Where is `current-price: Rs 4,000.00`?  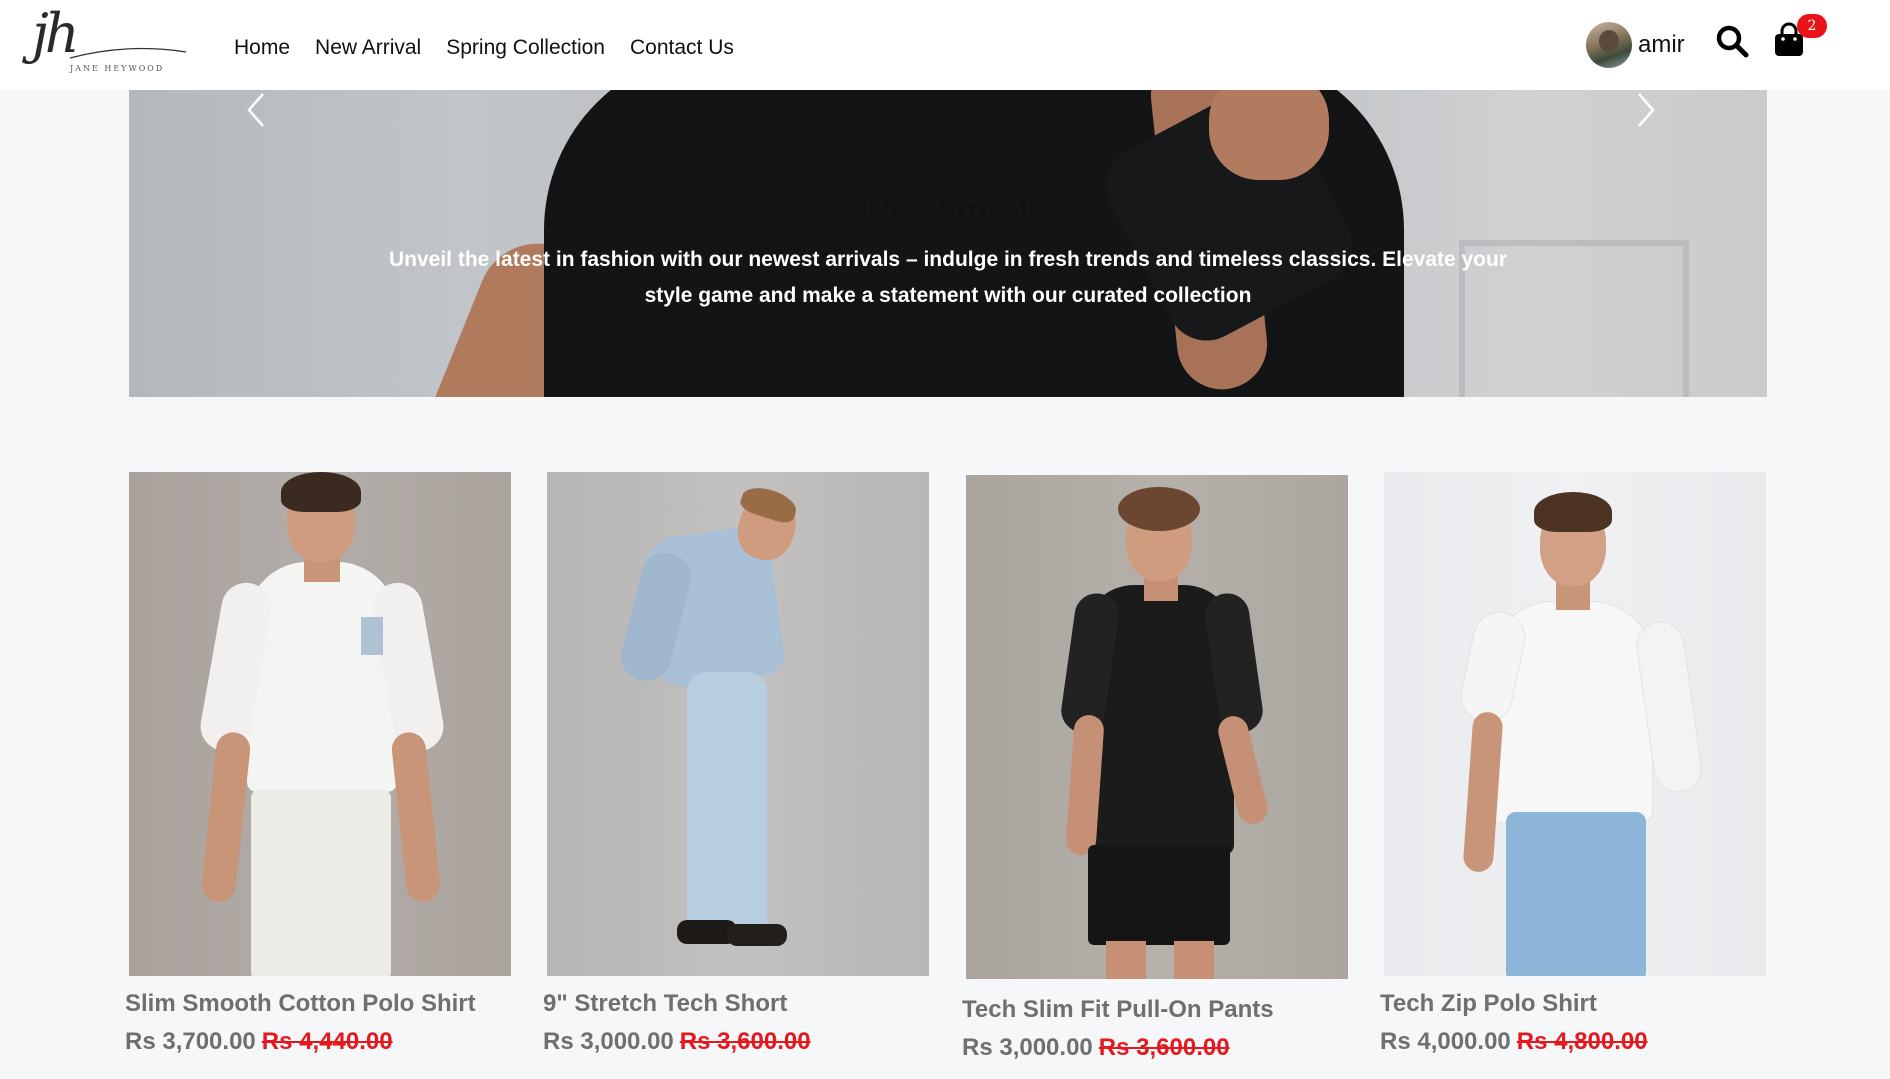
current-price: Rs 4,000.00 is located at coordinates (1445, 1041).